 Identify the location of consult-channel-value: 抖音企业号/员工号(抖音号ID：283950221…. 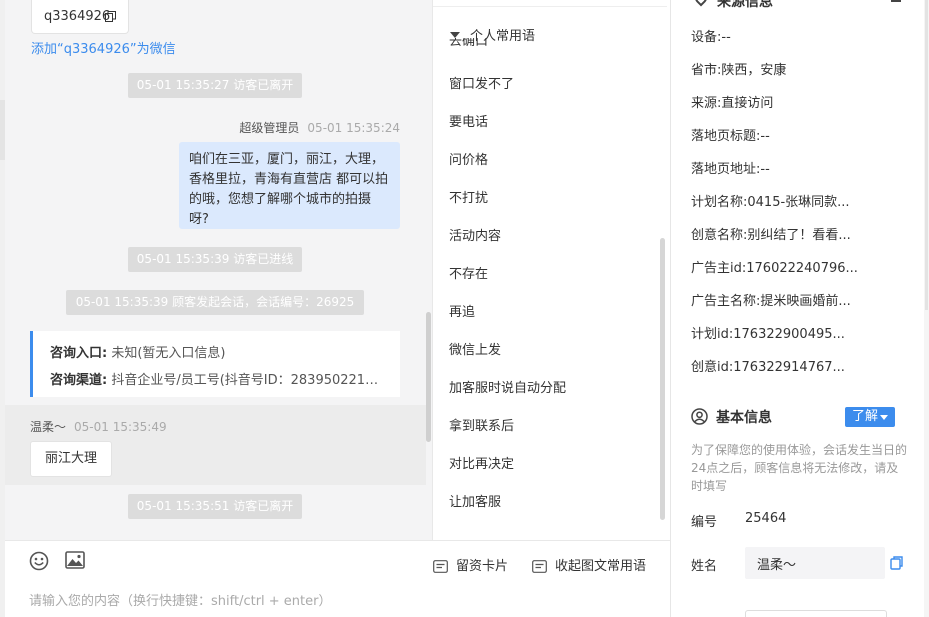
(245, 380).